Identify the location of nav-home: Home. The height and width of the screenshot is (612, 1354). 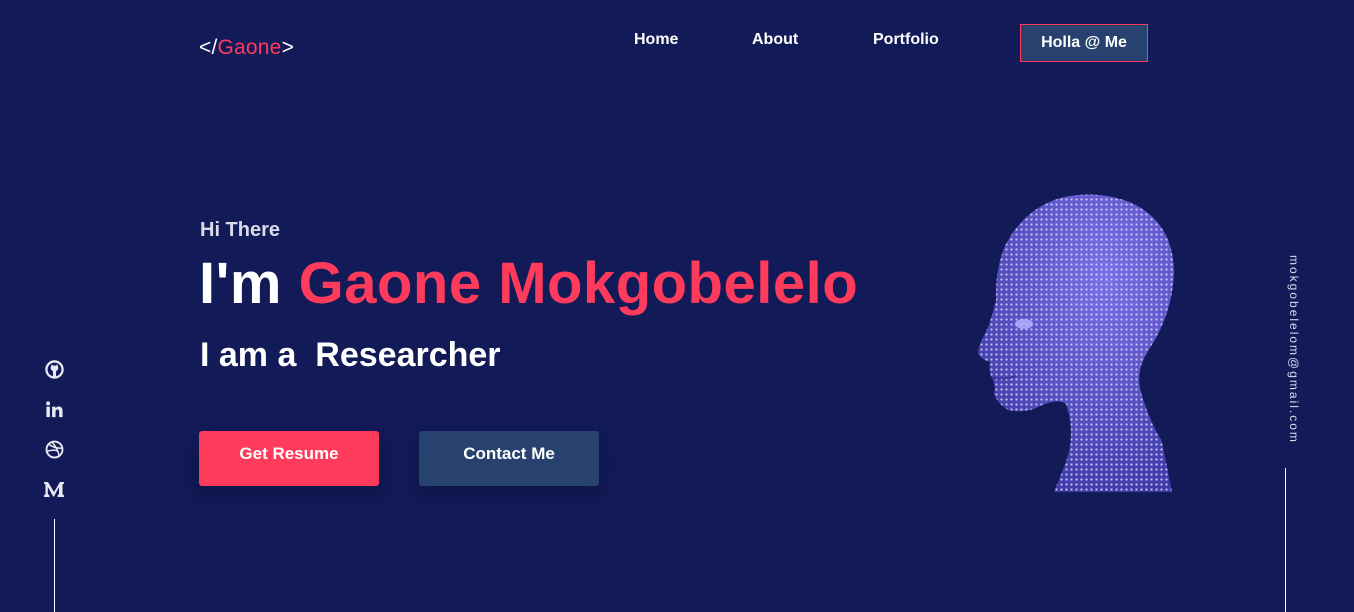
(656, 40).